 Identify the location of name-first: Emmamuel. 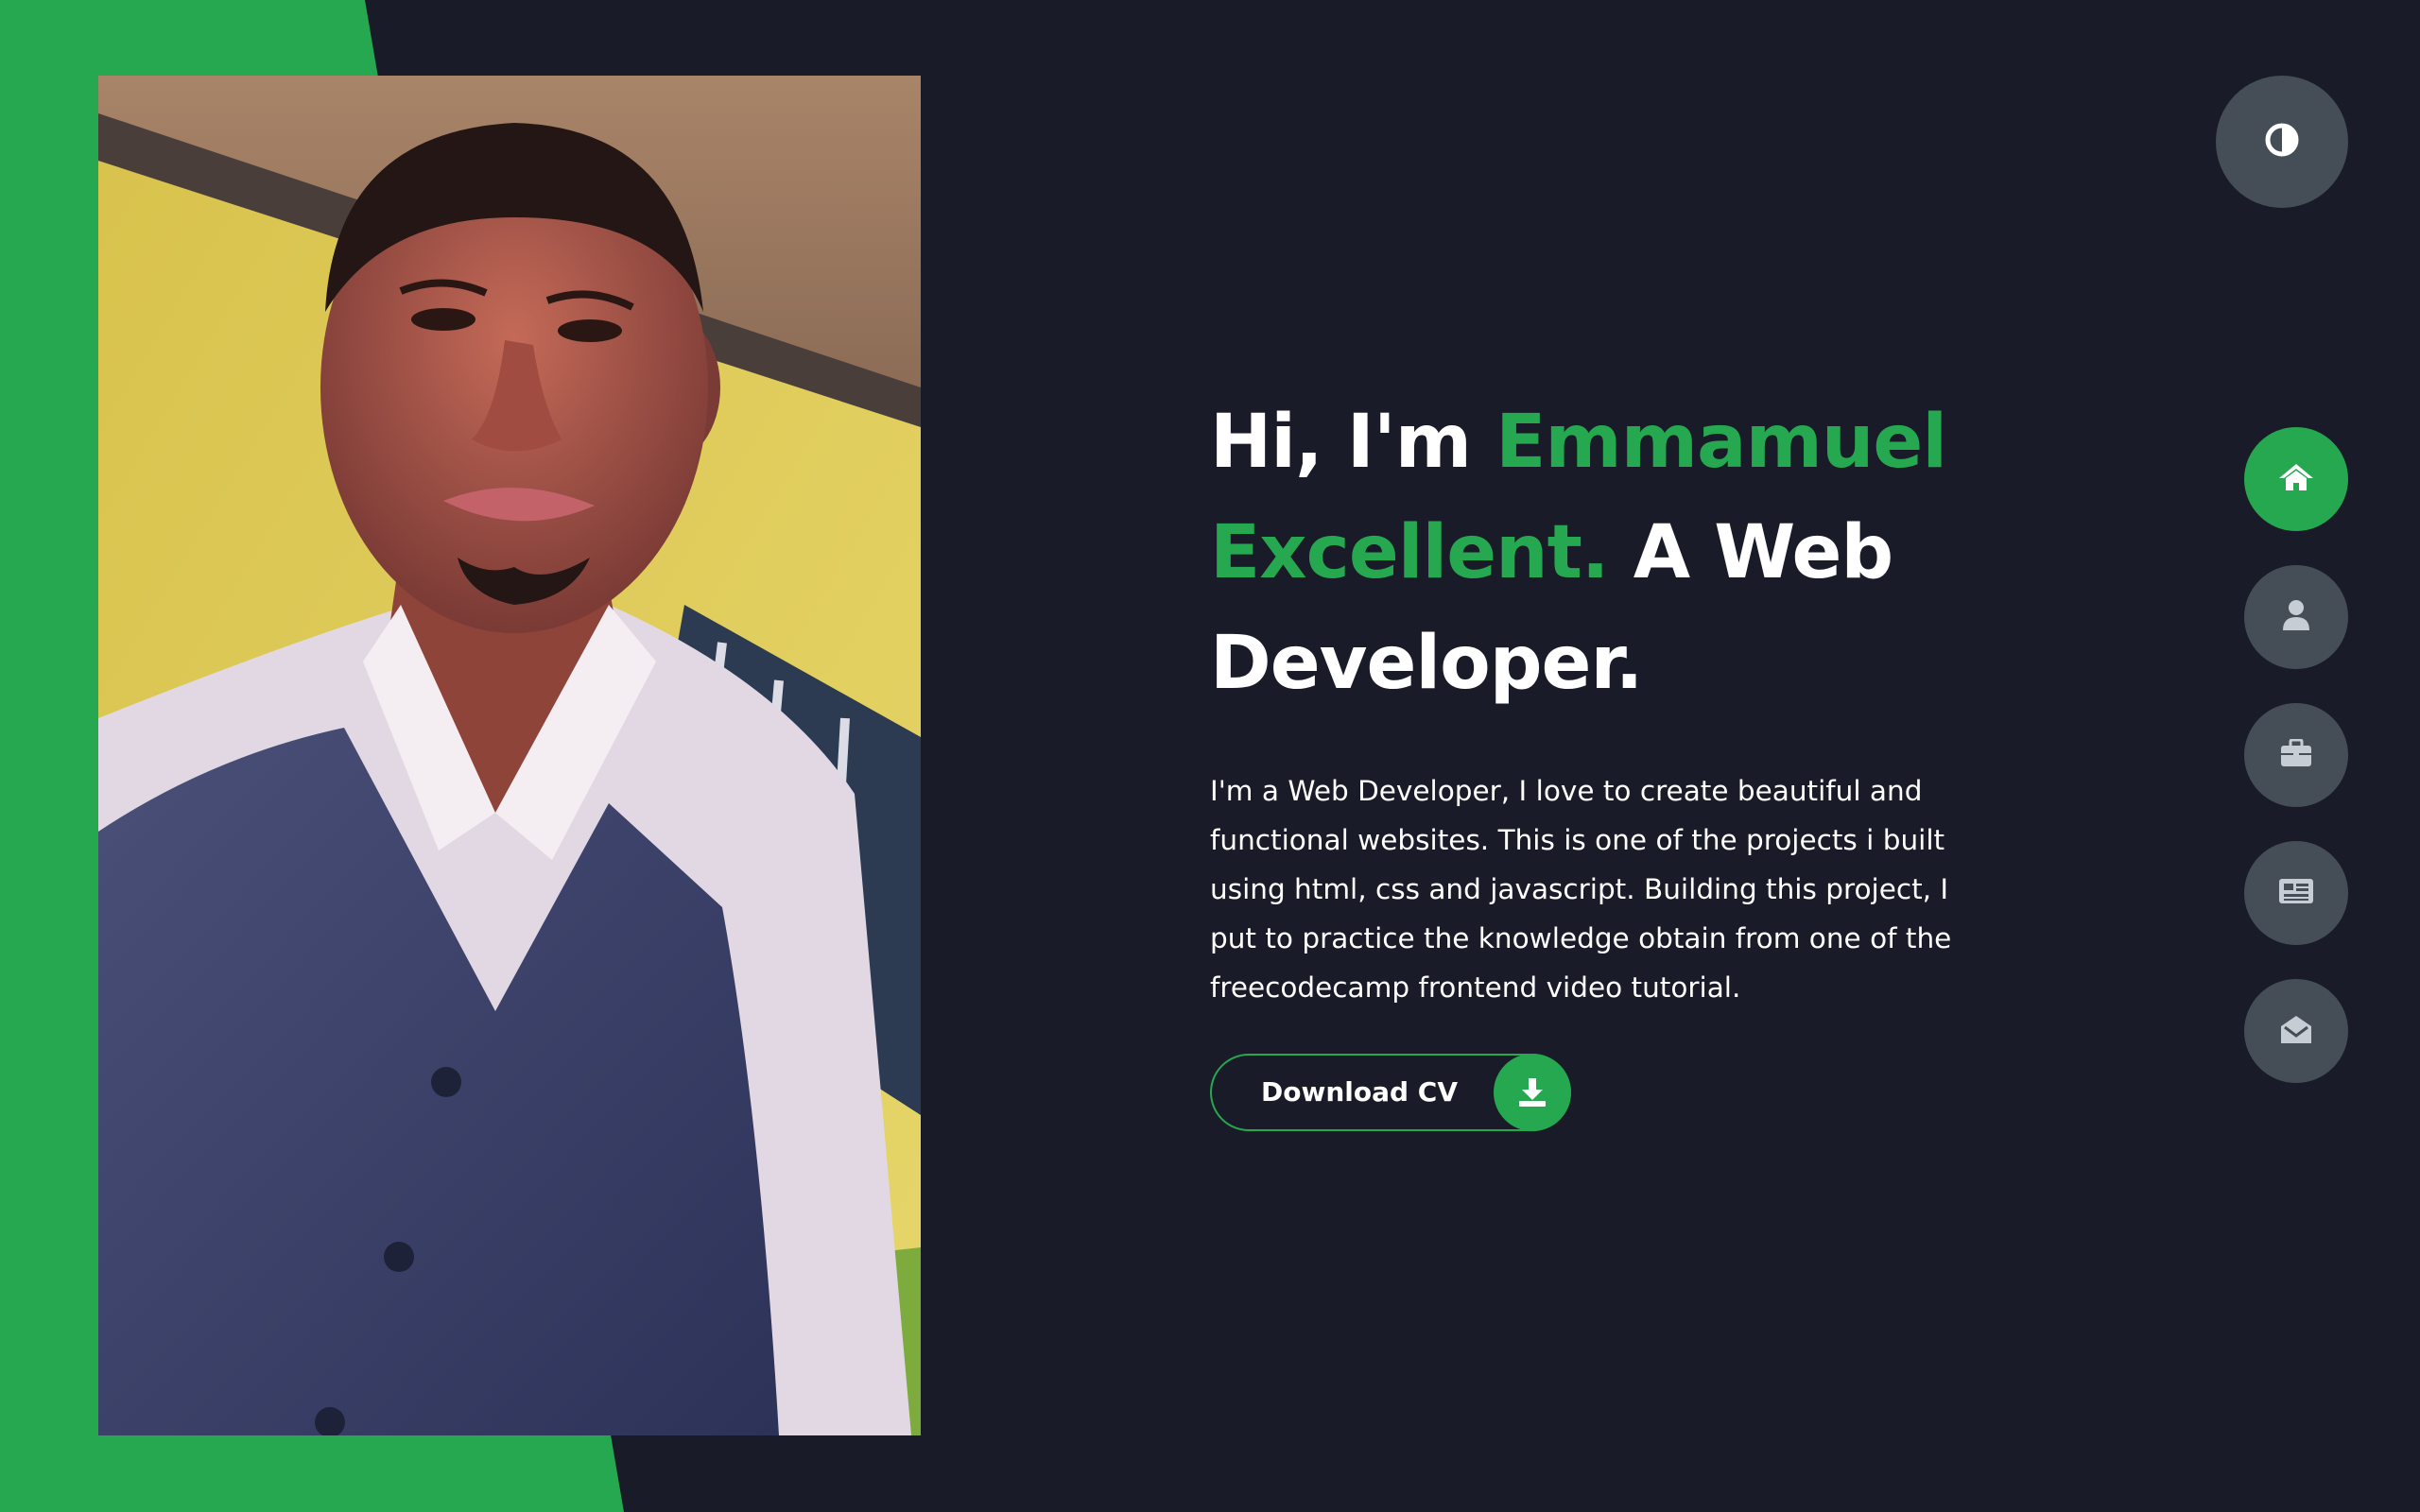
(1721, 442).